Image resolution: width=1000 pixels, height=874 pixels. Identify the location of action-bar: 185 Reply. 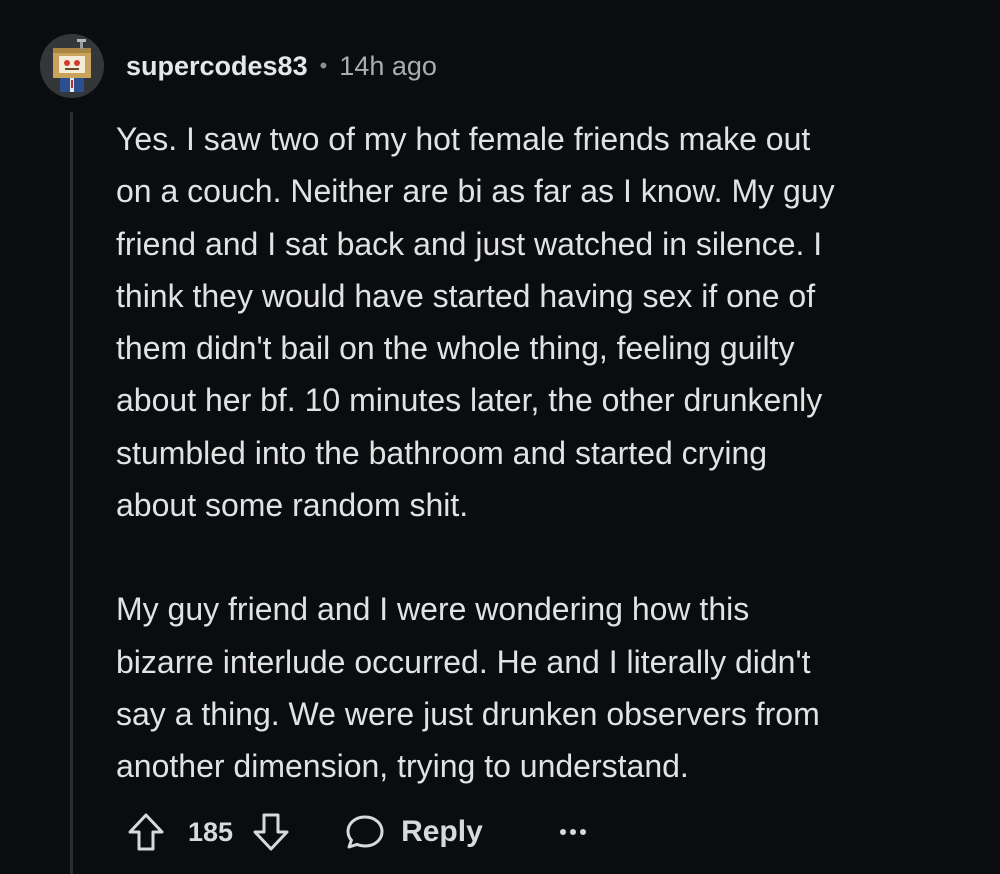
(357, 832).